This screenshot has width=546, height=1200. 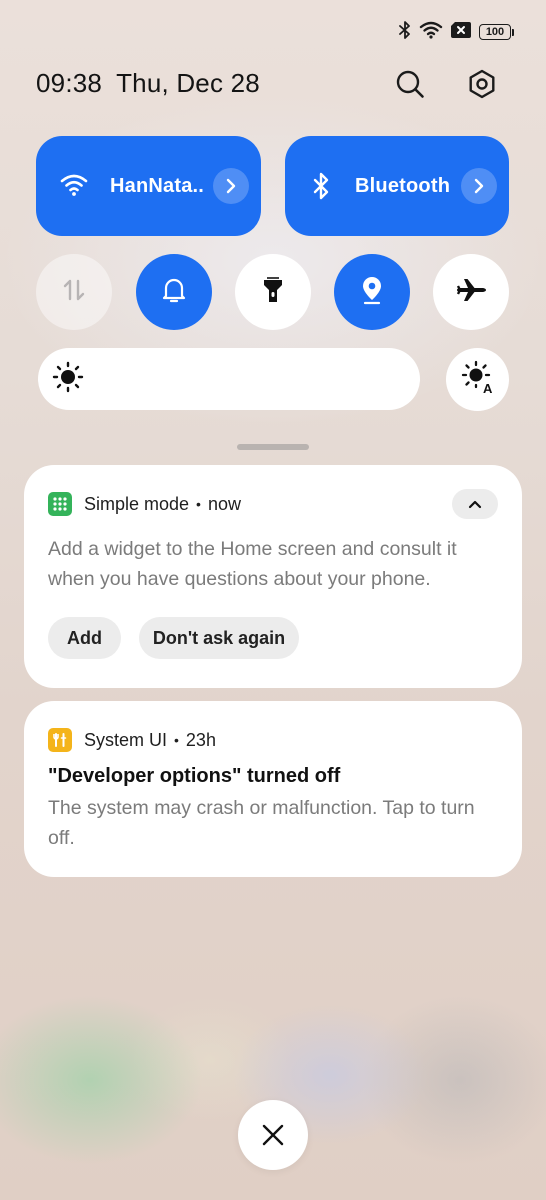 I want to click on search-button, so click(x=410, y=86).